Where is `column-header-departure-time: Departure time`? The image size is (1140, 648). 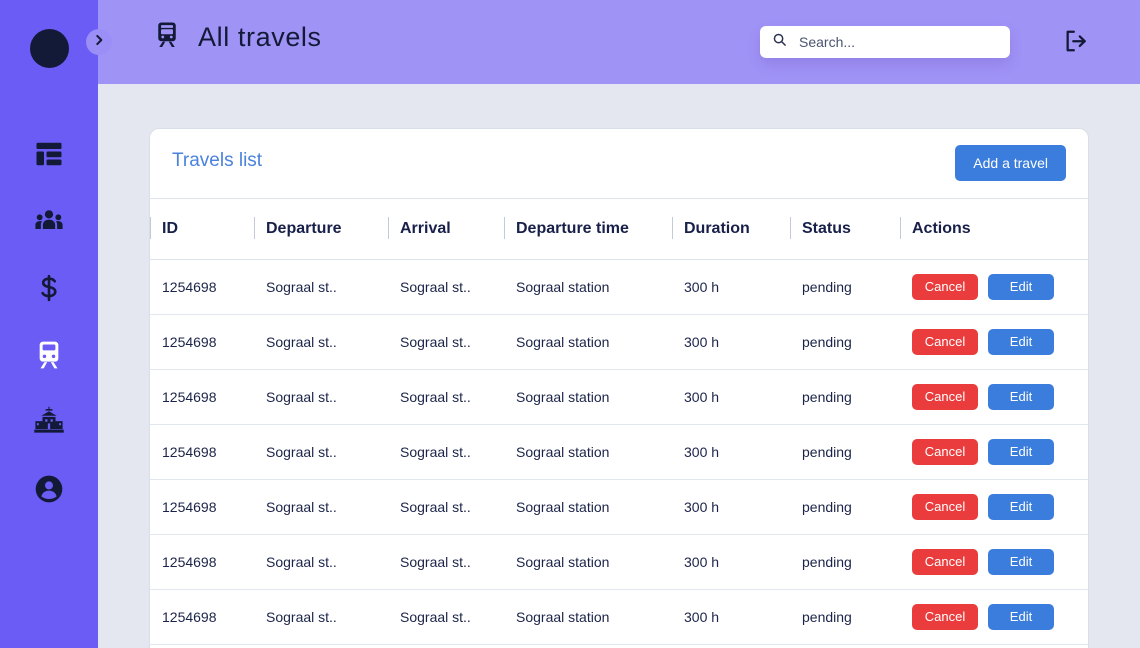 column-header-departure-time: Departure time is located at coordinates (588, 229).